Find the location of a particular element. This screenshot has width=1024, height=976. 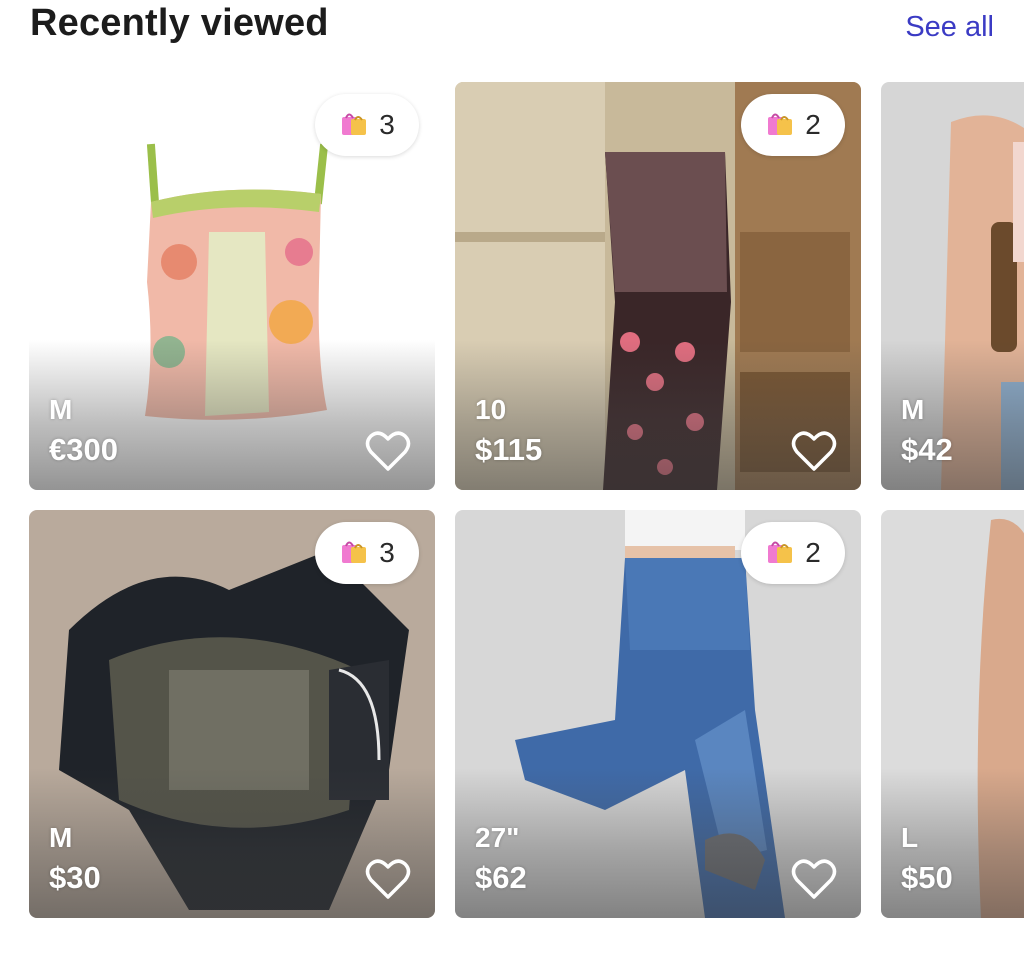

item-size: L is located at coordinates (910, 837).